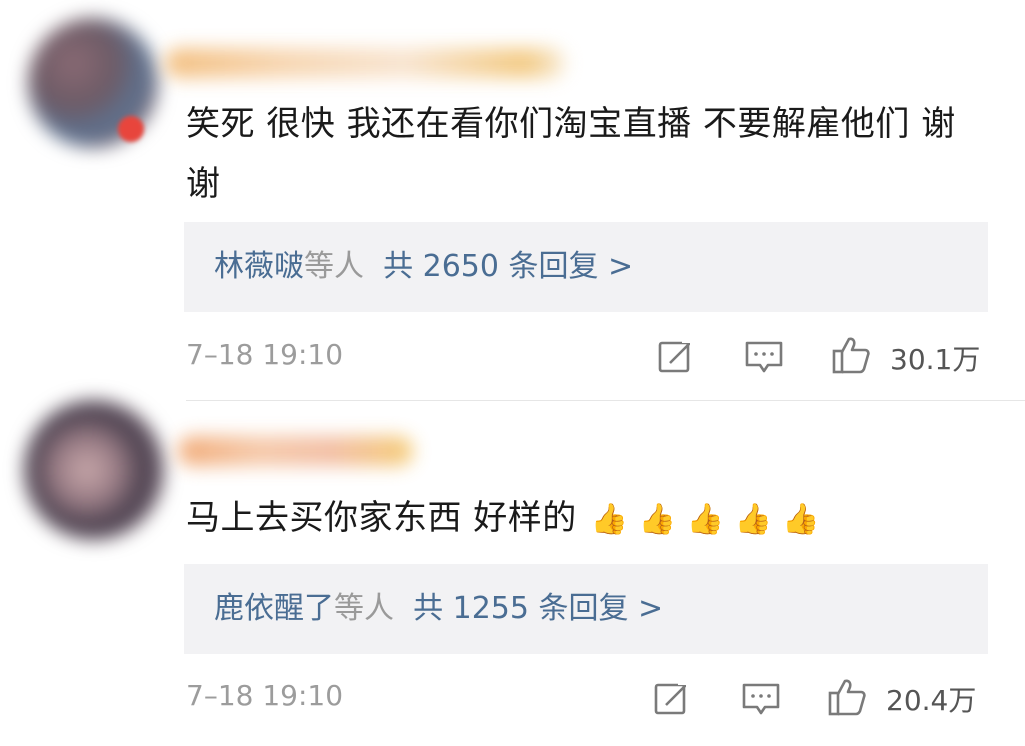  What do you see at coordinates (935, 359) in the screenshot?
I see `like-count: 30.1万` at bounding box center [935, 359].